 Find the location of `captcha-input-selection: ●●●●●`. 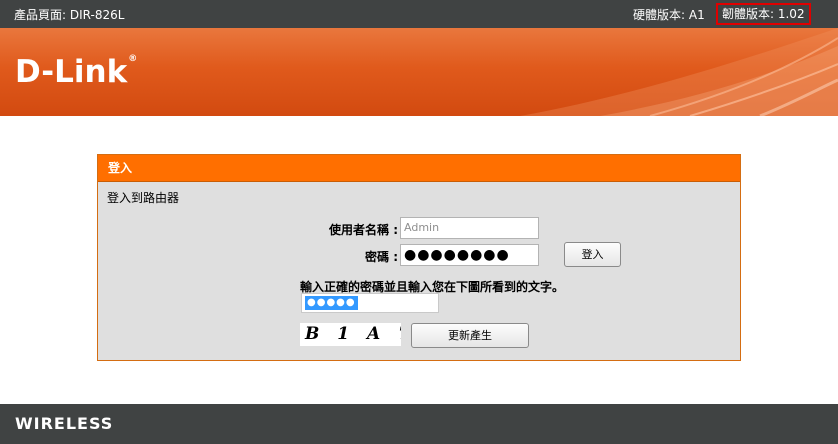

captcha-input-selection: ●●●●● is located at coordinates (331, 303).